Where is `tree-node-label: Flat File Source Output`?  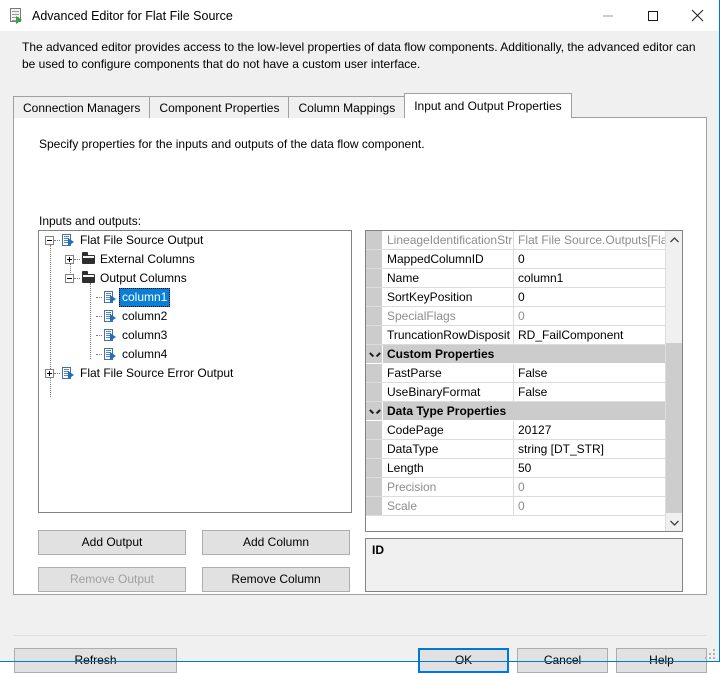
tree-node-label: Flat File Source Output is located at coordinates (142, 240).